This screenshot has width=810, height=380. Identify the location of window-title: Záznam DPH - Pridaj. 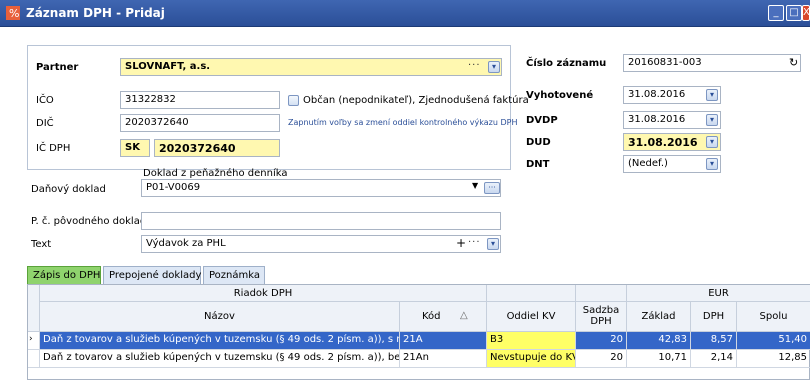
(95, 13).